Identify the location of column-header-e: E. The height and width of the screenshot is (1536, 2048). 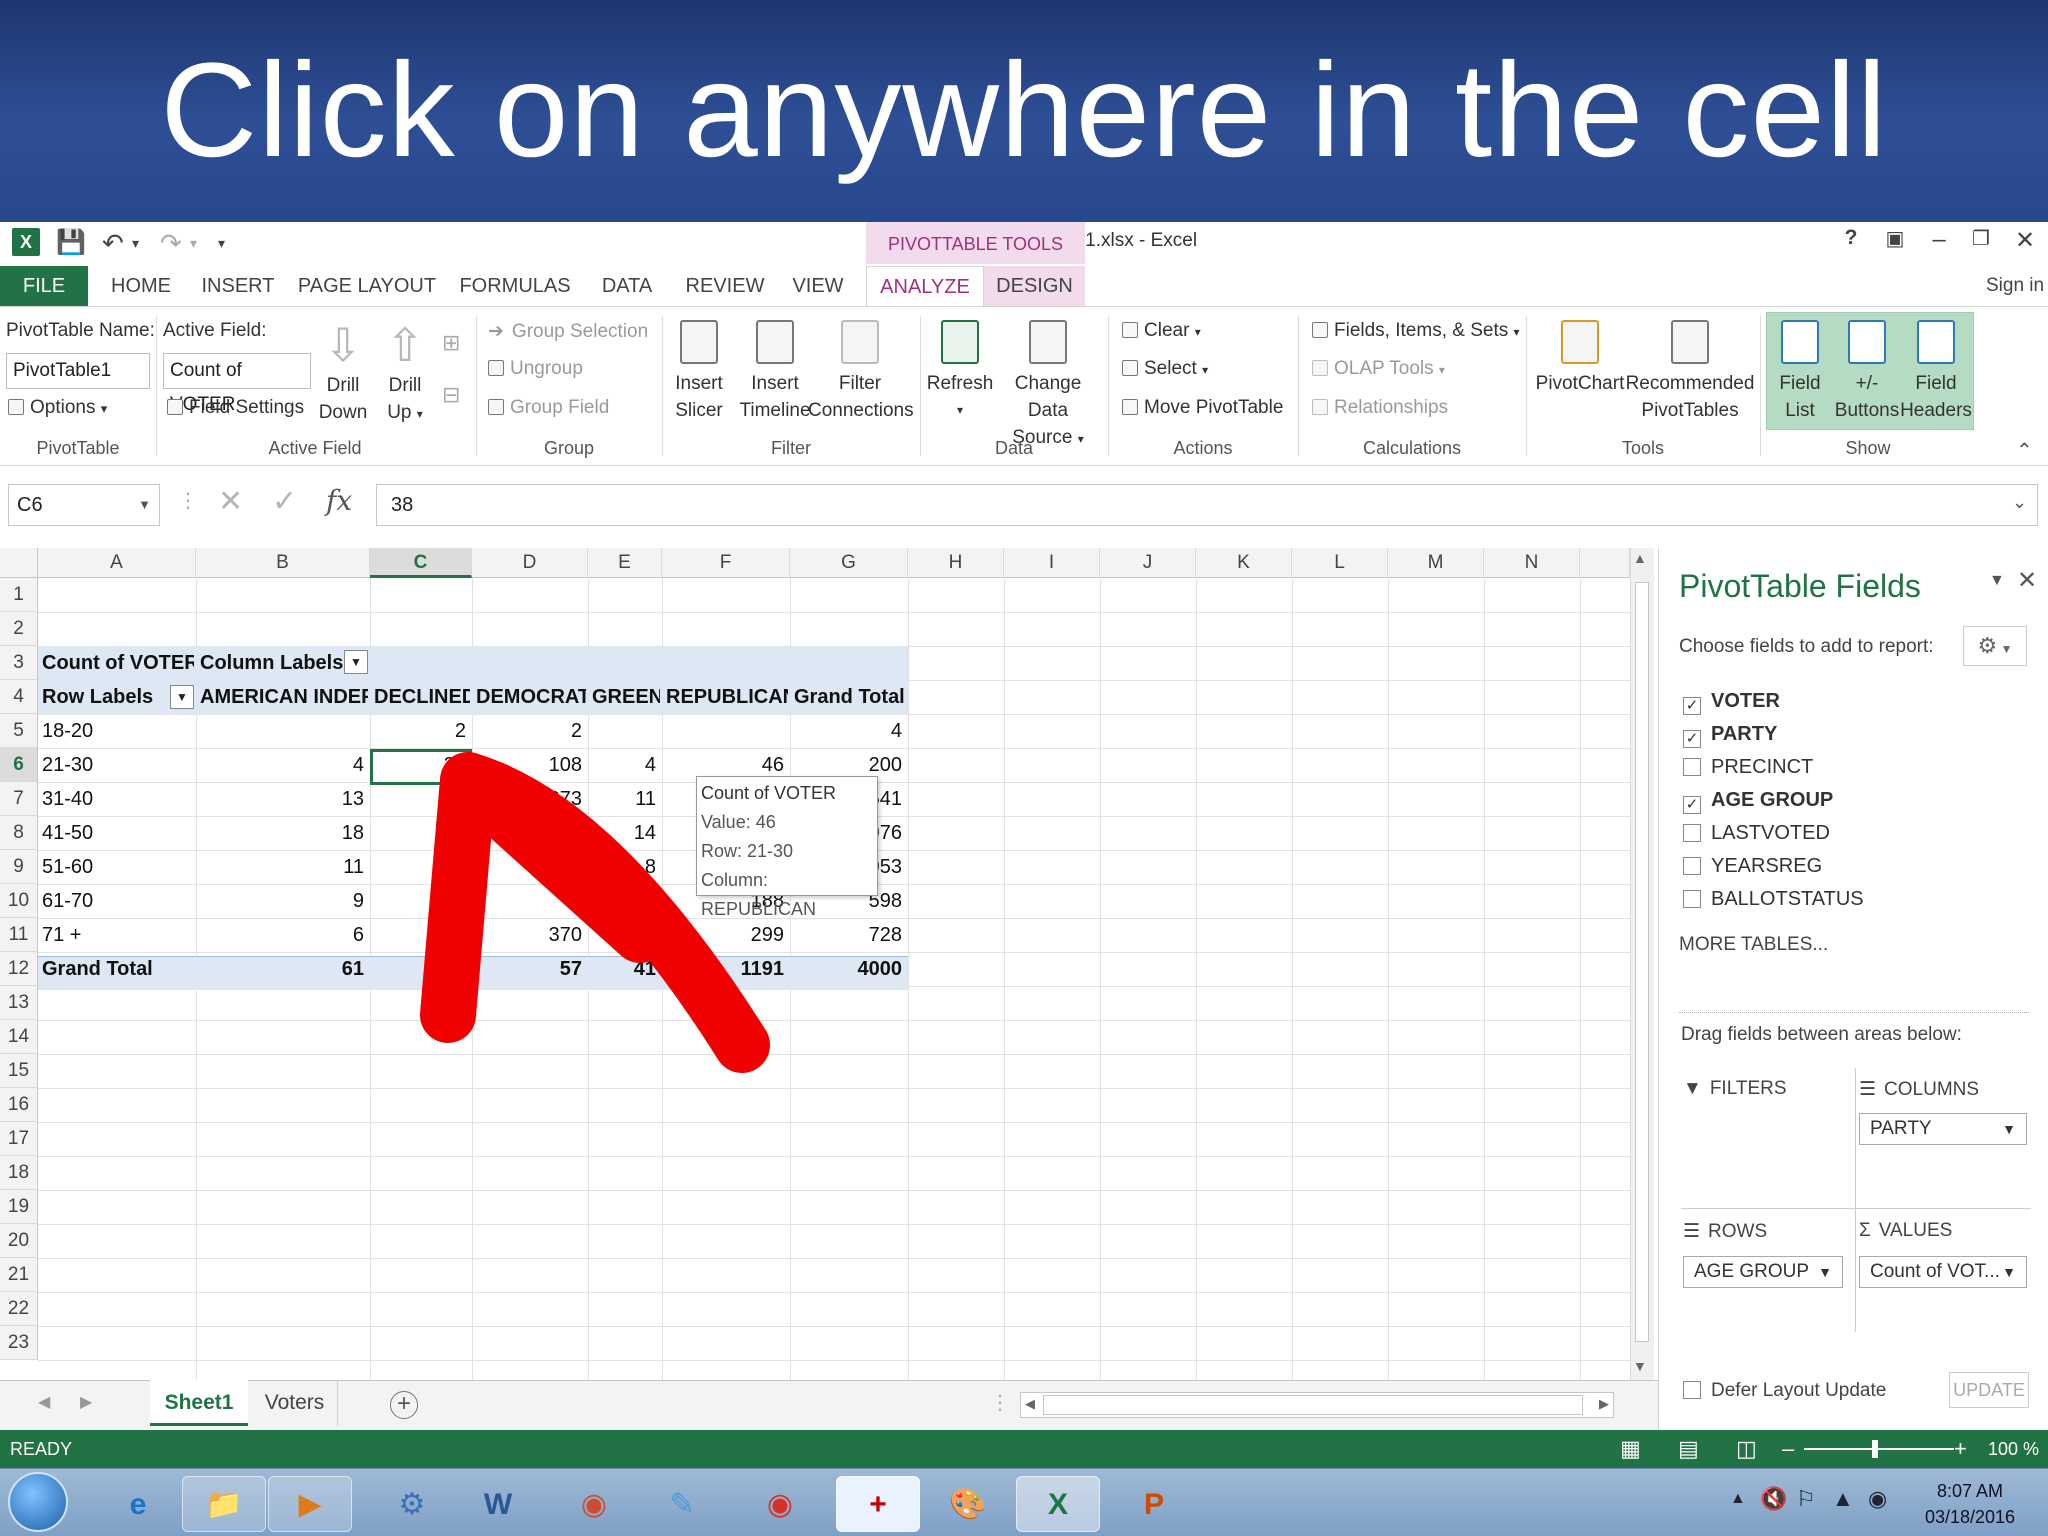
(625, 563).